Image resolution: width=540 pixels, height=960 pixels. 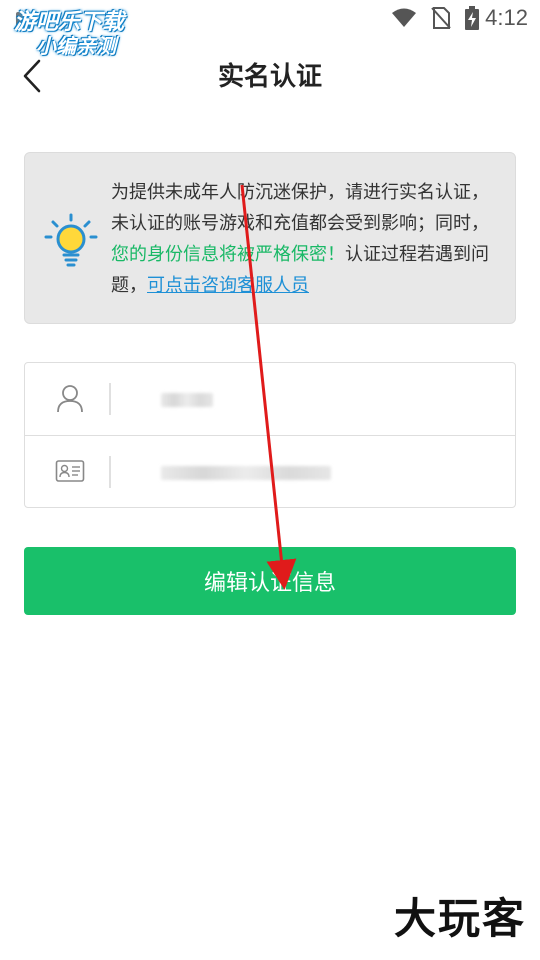 I want to click on id-card-icon, so click(x=70, y=471).